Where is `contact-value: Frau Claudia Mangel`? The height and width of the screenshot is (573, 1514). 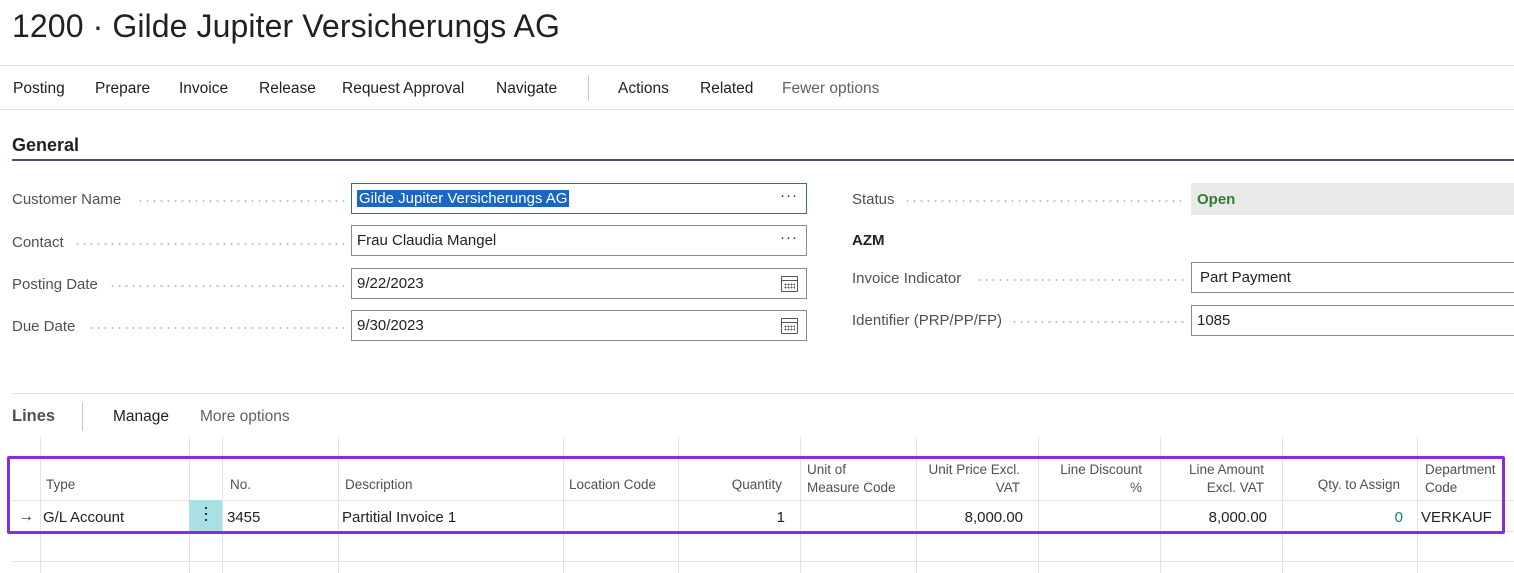 contact-value: Frau Claudia Mangel is located at coordinates (427, 240).